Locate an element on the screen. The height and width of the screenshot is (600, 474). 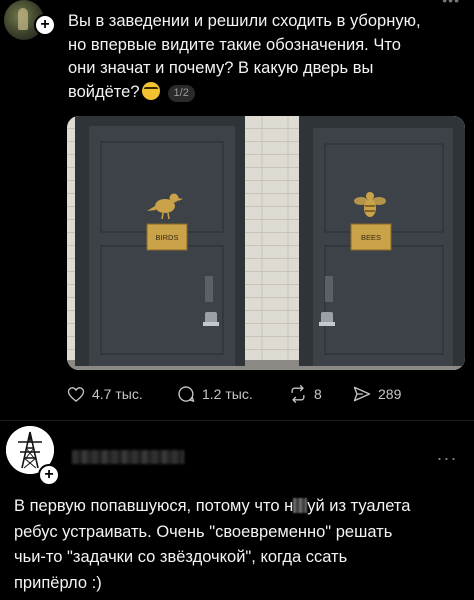
share-button: 289 is located at coordinates (376, 394).